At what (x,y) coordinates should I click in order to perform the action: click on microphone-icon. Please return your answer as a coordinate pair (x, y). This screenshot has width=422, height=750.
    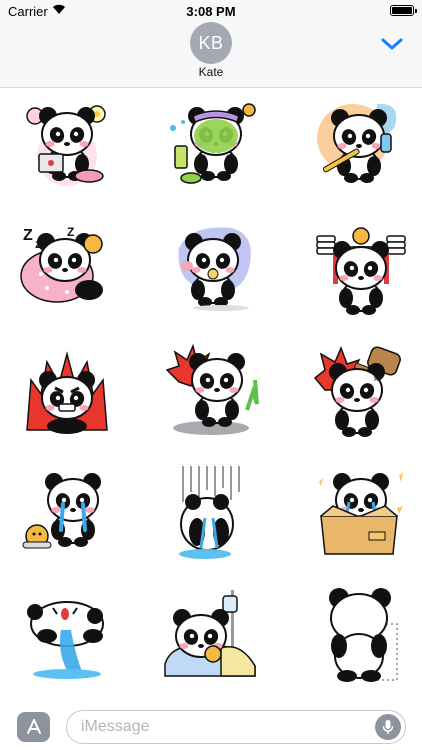
    Looking at the image, I should click on (388, 727).